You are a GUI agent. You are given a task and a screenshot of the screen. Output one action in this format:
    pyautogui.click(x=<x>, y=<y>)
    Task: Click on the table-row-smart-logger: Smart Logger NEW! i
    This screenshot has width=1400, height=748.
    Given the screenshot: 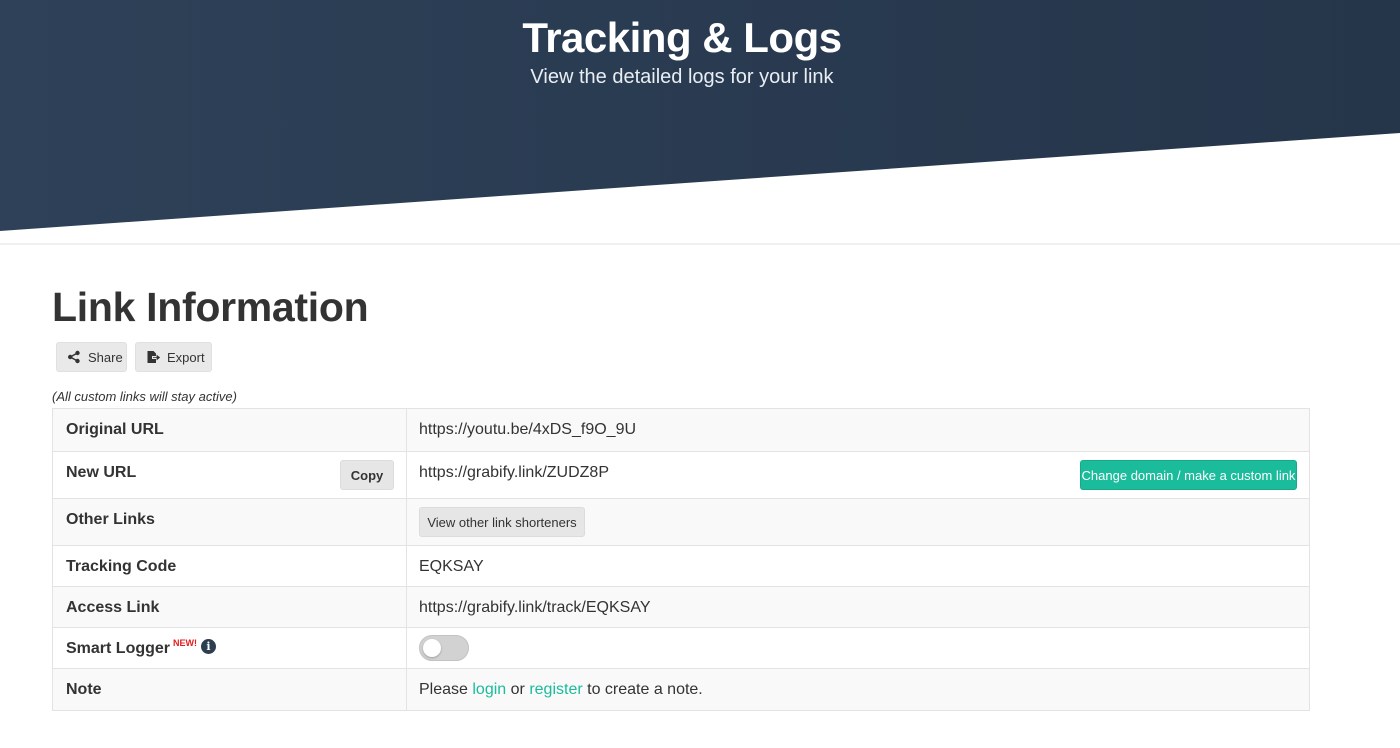 What is the action you would take?
    pyautogui.click(x=681, y=647)
    